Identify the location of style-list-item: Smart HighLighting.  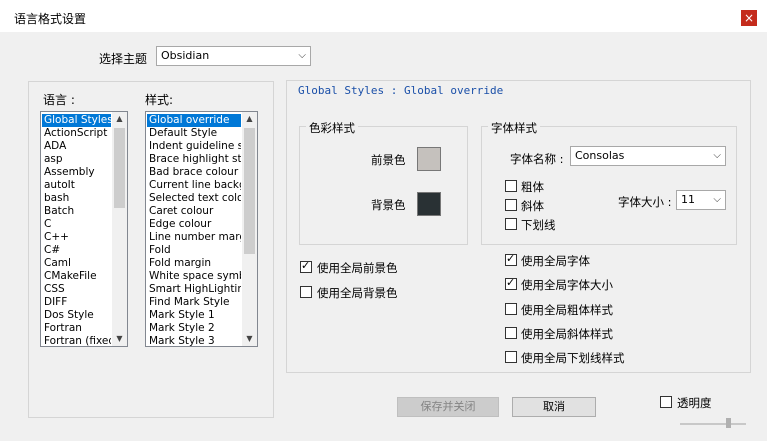
(194, 289).